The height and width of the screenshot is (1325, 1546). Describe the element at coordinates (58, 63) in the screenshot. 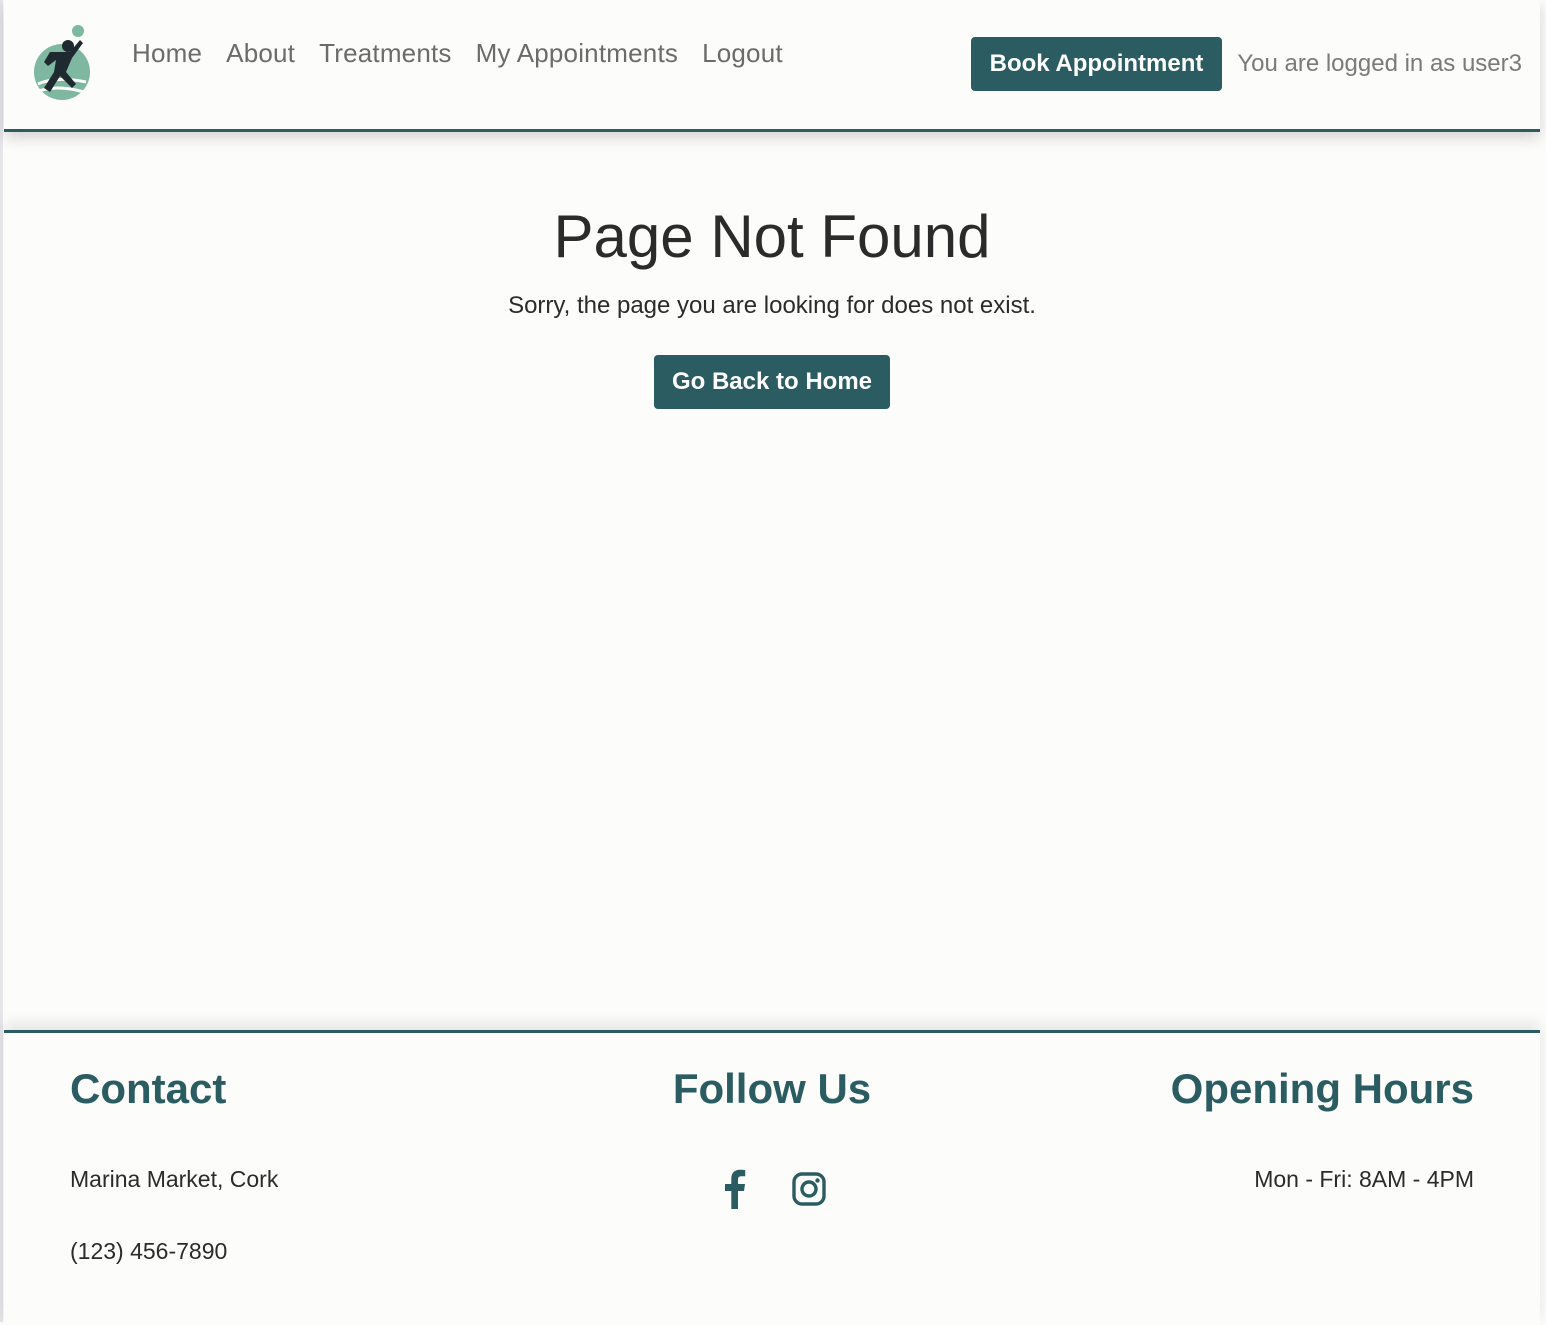

I see `logo-icon` at that location.